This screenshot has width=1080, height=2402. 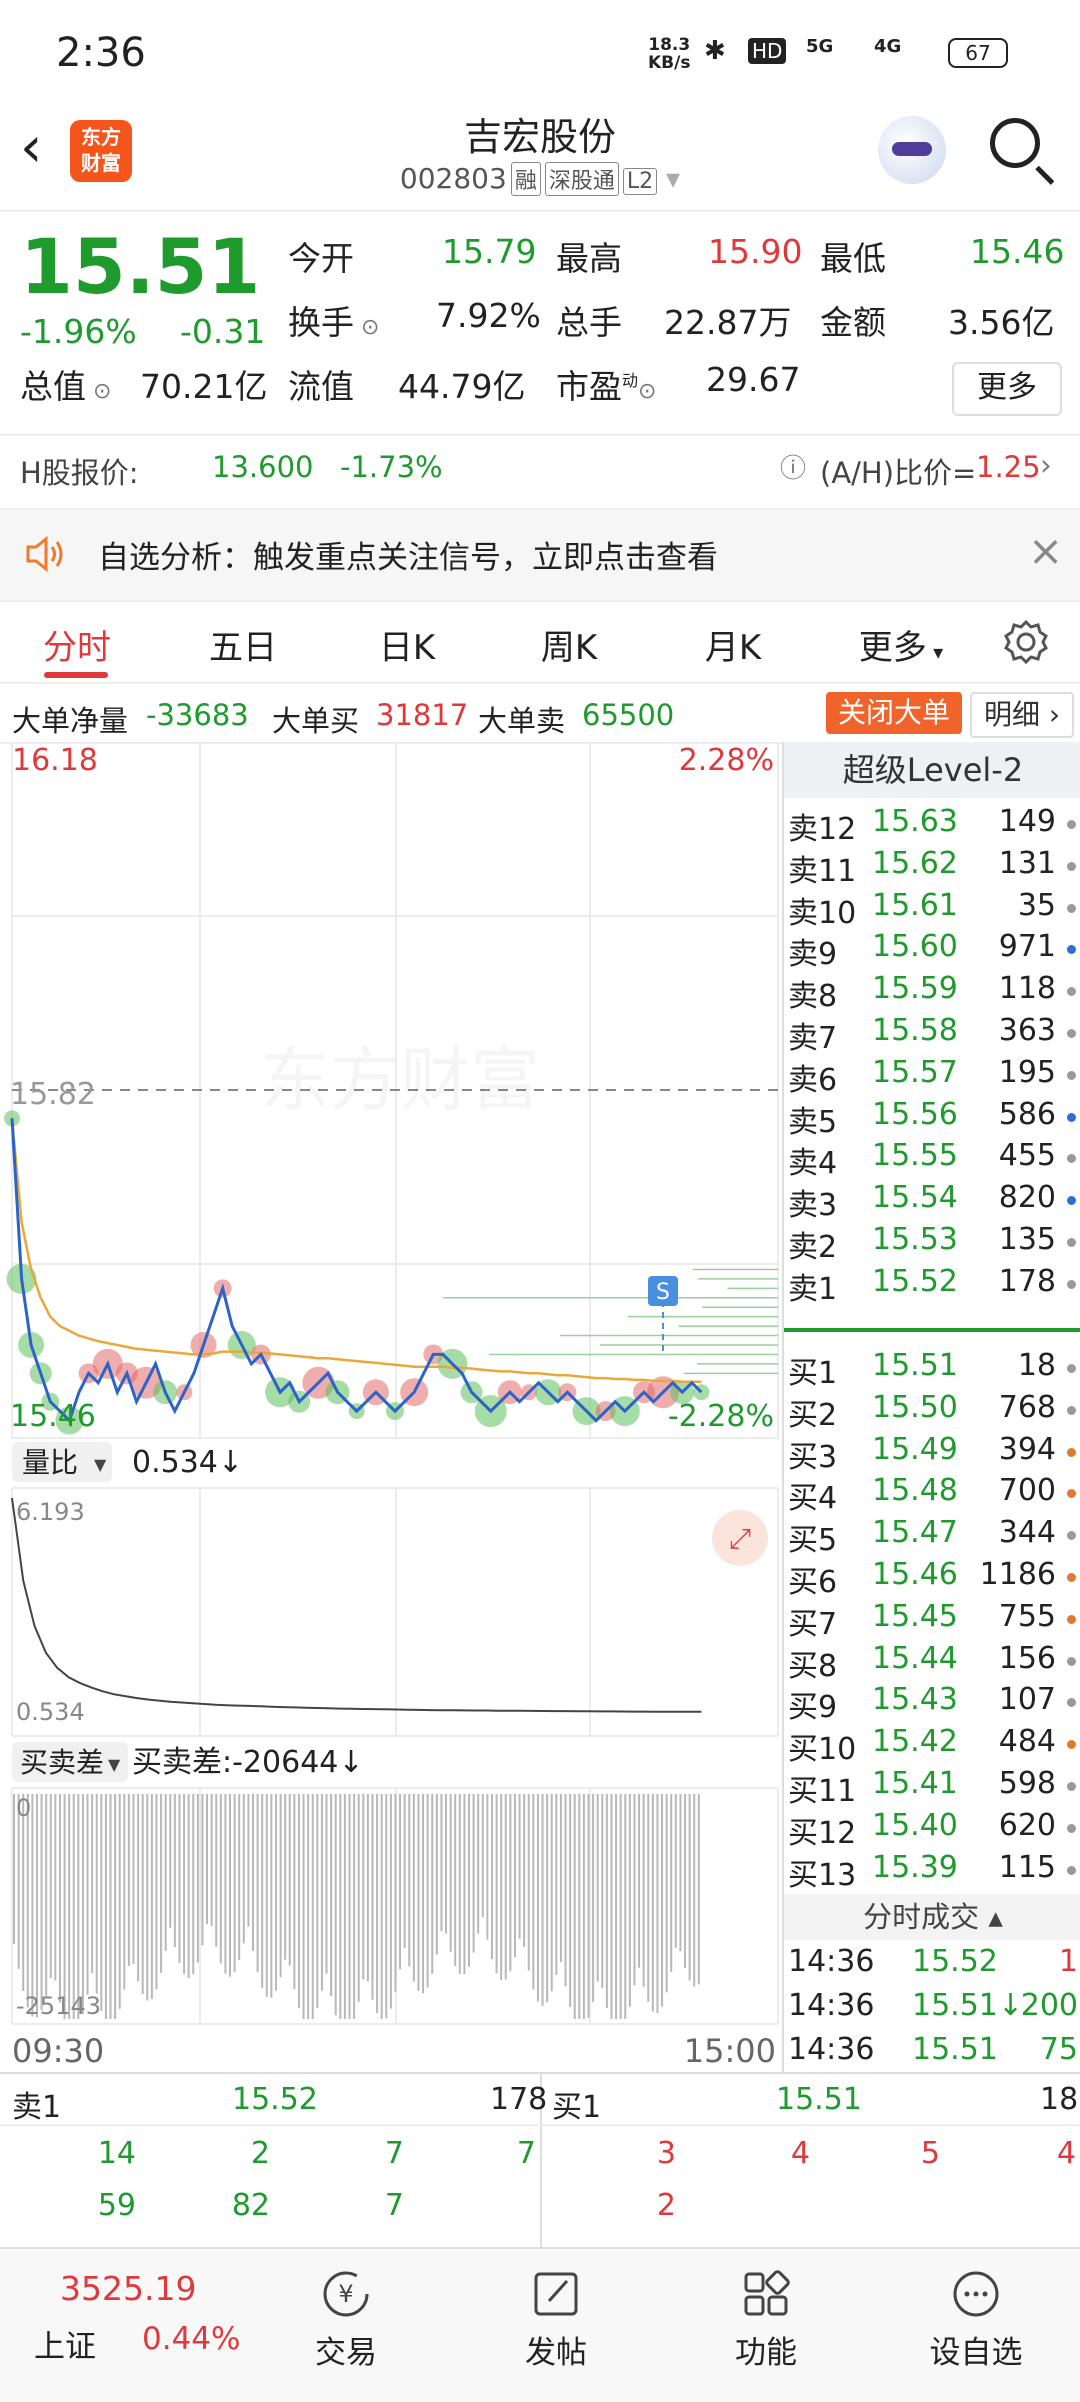 What do you see at coordinates (1017, 1574) in the screenshot?
I see `level-volume: 1186` at bounding box center [1017, 1574].